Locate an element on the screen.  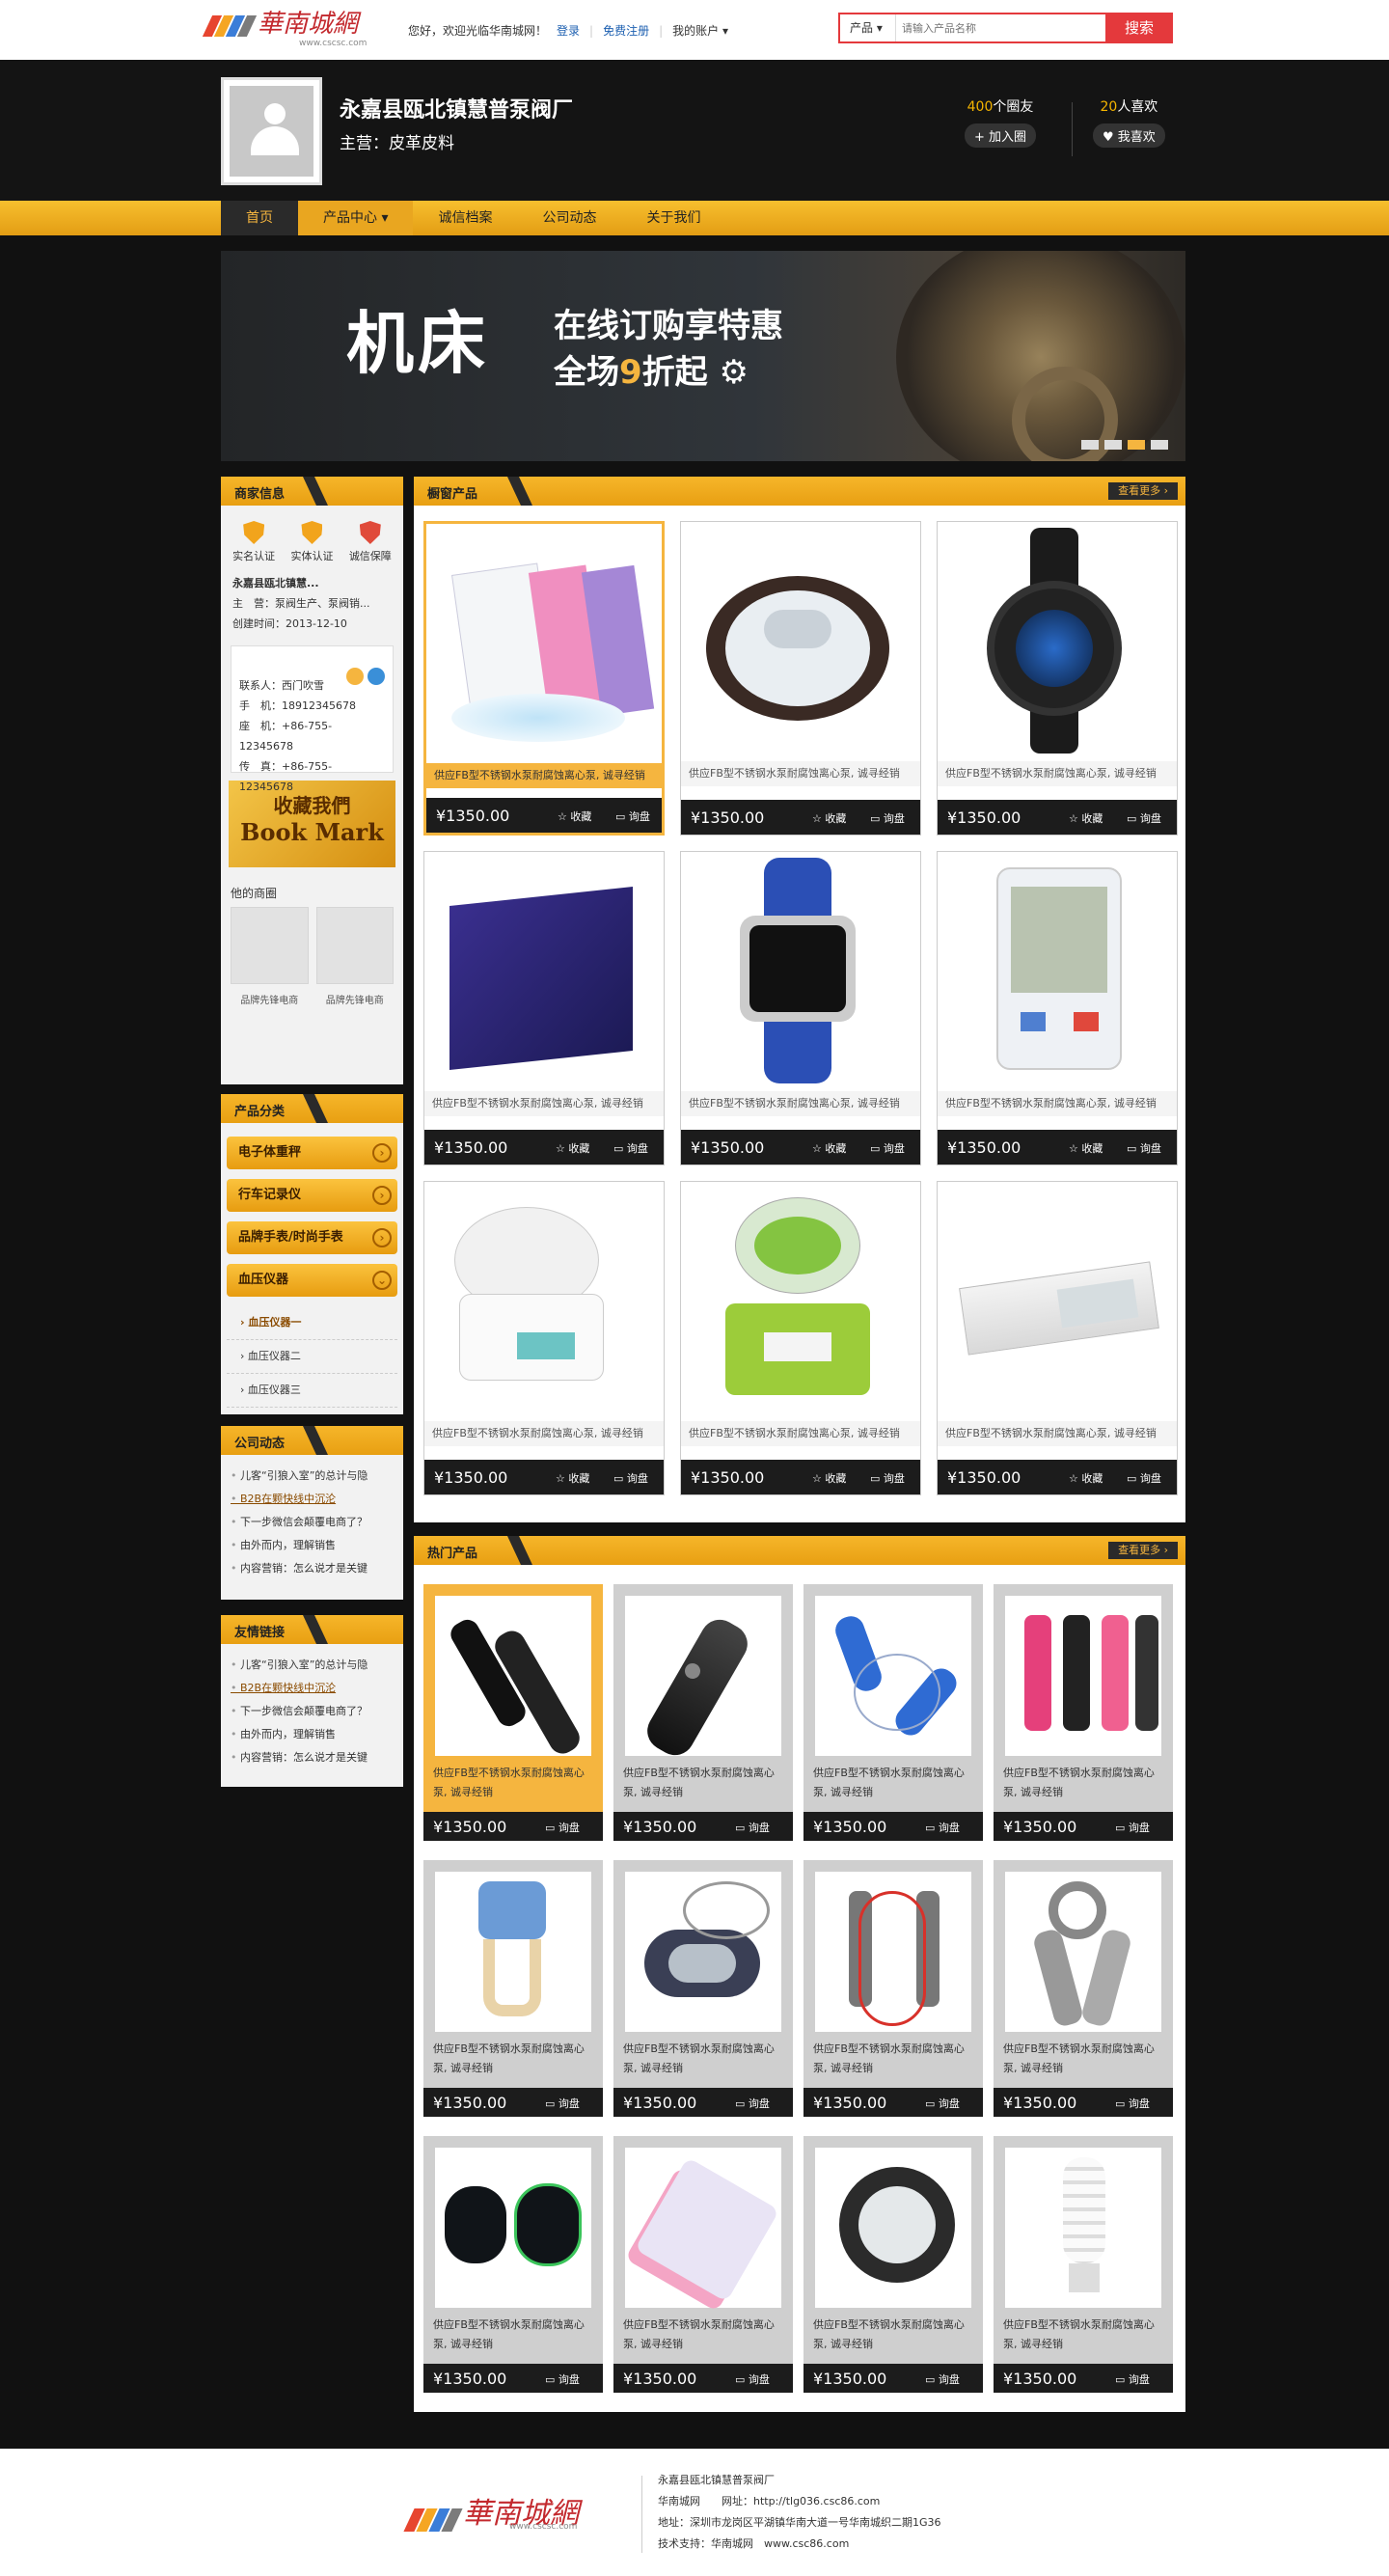
subcategory-item: › 血压仪器一 is located at coordinates (312, 1323).